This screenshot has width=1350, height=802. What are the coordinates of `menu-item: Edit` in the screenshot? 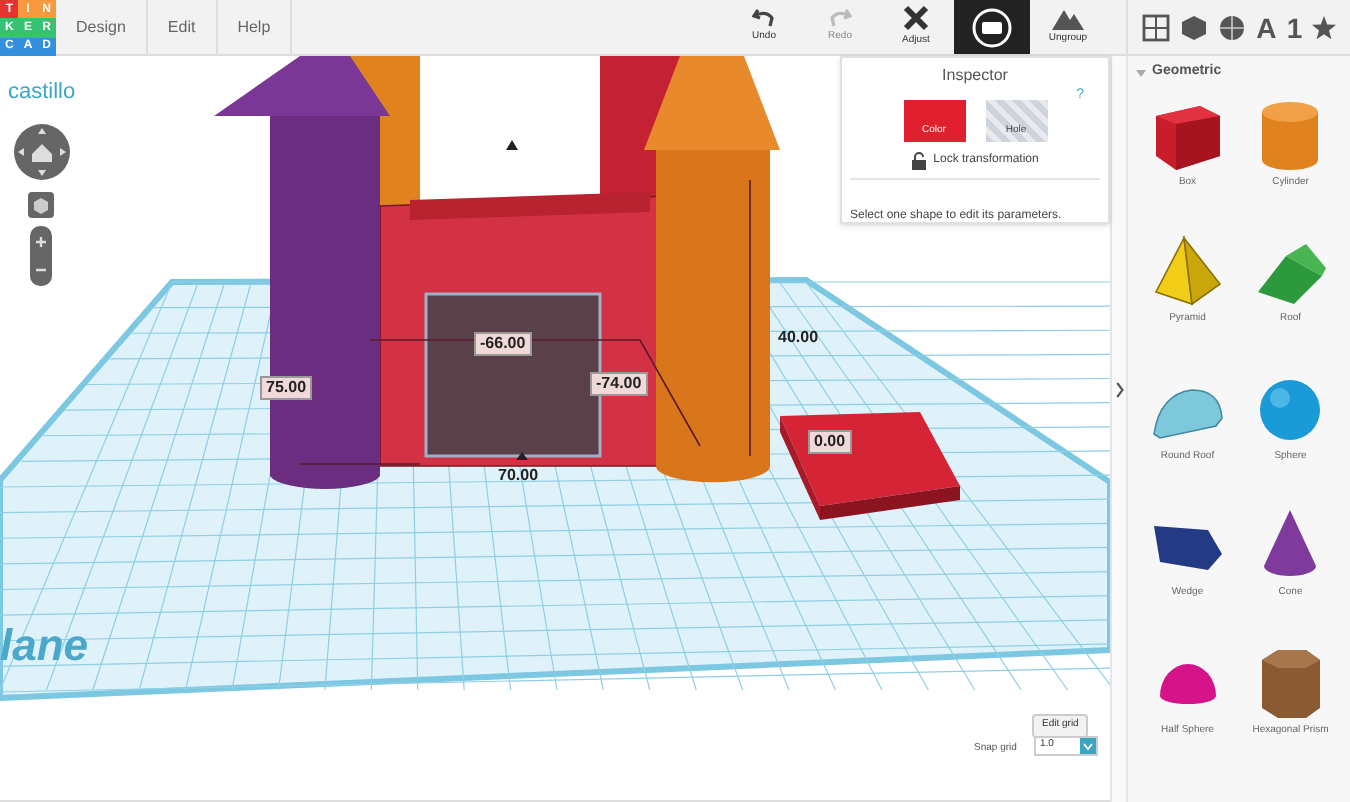 It's located at (182, 27).